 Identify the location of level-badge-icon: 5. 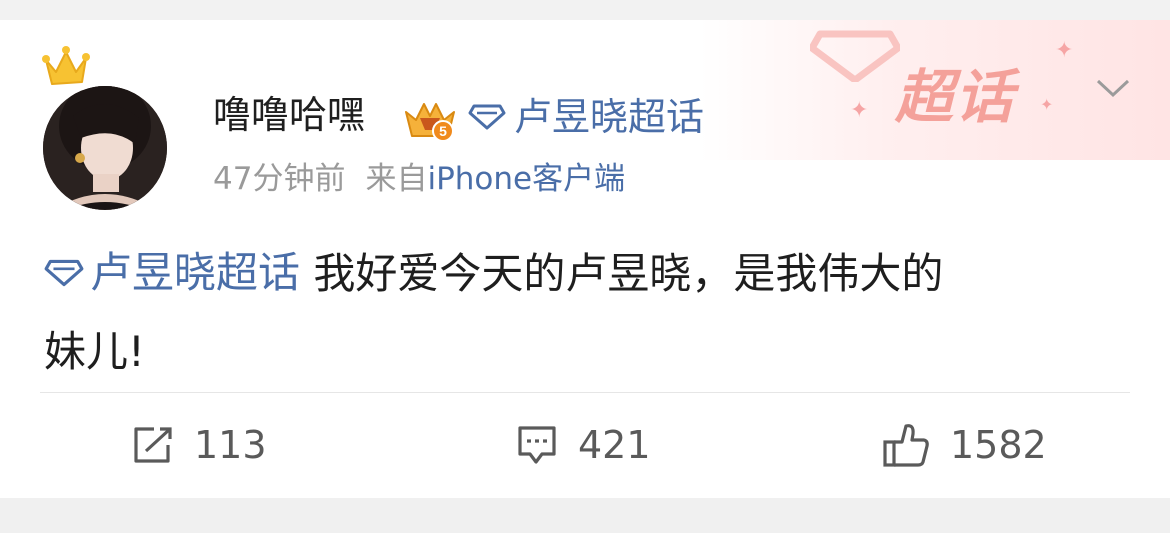
(430, 120).